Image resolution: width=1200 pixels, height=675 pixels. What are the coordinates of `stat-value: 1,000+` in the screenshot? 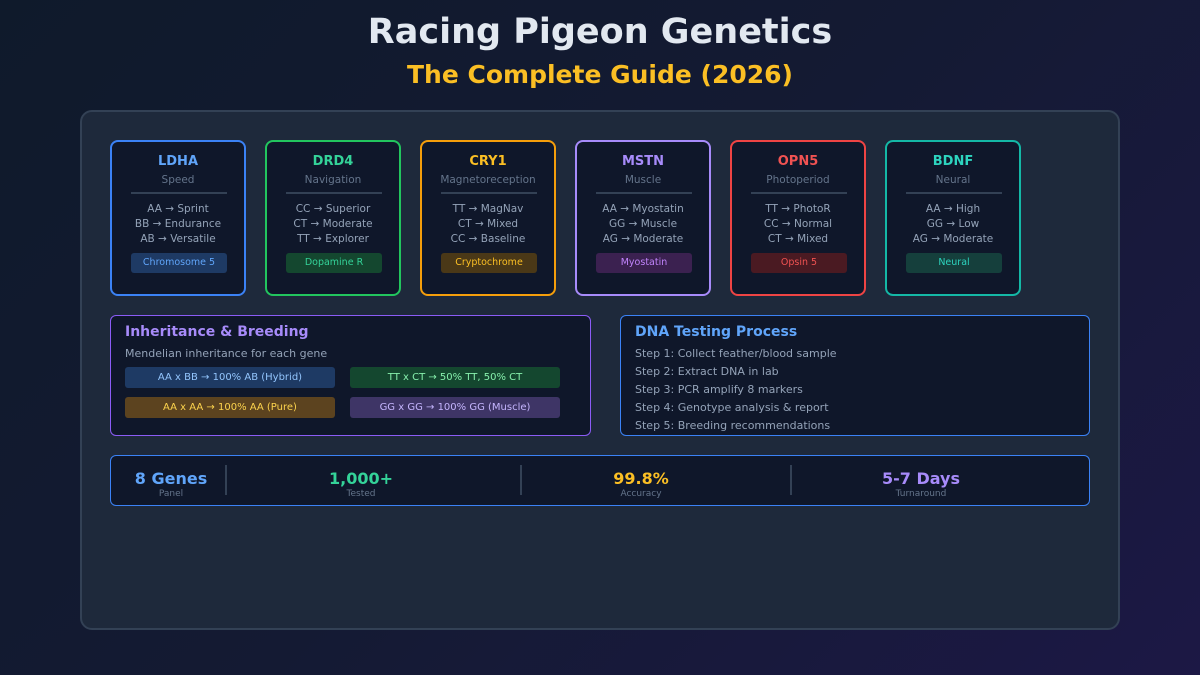 It's located at (360, 478).